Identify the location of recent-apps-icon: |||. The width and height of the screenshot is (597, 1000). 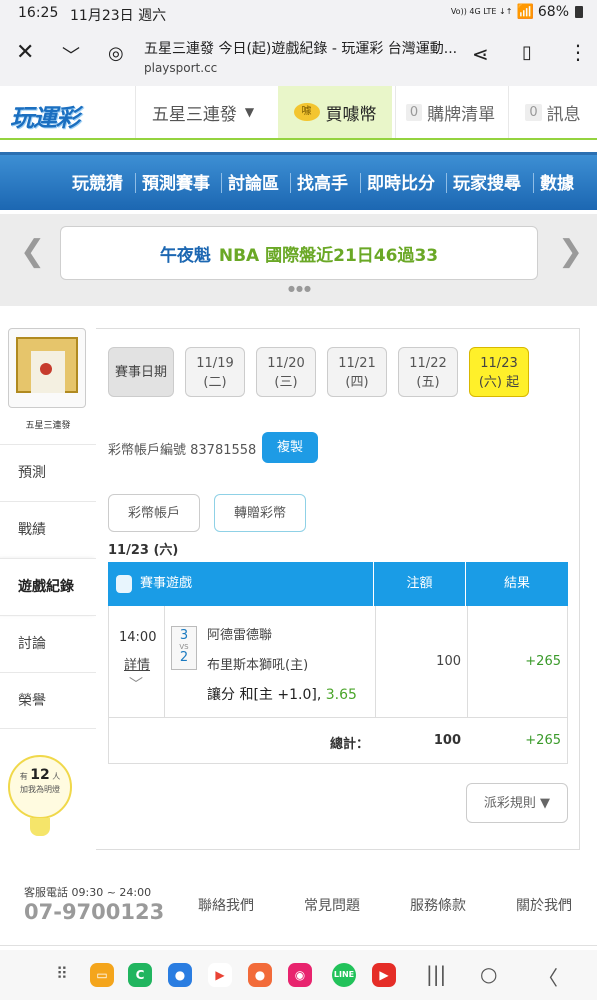
(436, 974).